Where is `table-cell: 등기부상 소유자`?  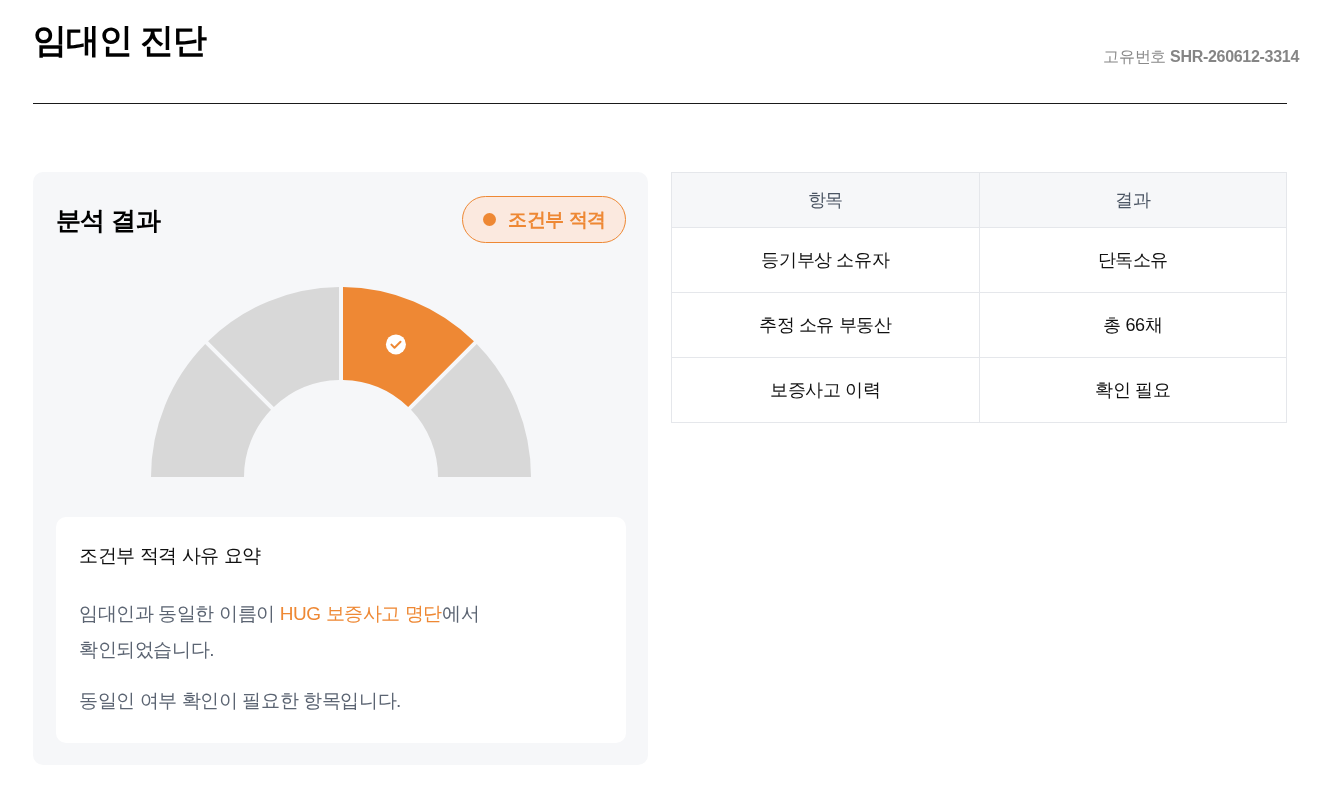
table-cell: 등기부상 소유자 is located at coordinates (825, 260).